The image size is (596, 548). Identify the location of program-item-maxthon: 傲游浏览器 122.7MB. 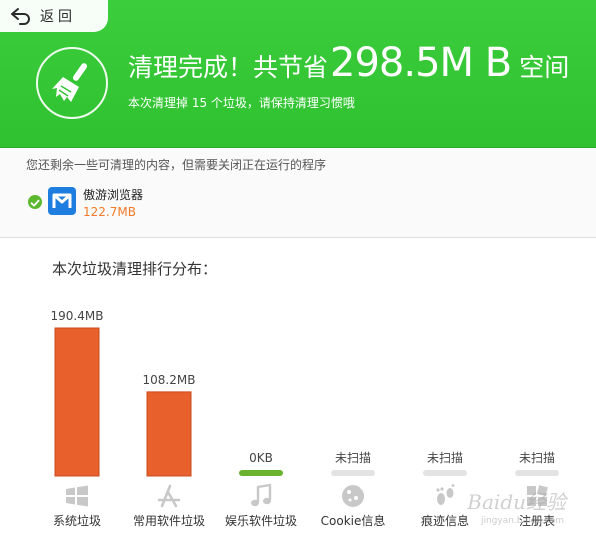
(126, 204).